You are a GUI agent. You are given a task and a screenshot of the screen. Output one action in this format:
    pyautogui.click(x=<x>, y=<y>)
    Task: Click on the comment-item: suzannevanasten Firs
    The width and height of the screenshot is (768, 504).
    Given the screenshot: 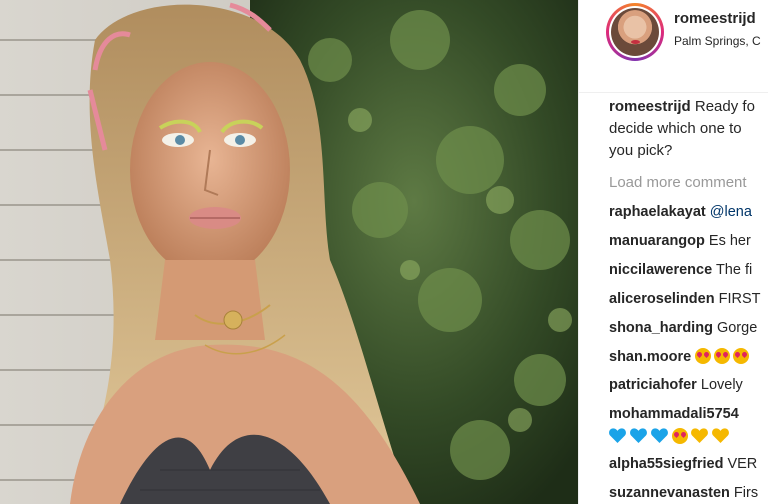 What is the action you would take?
    pyautogui.click(x=683, y=493)
    